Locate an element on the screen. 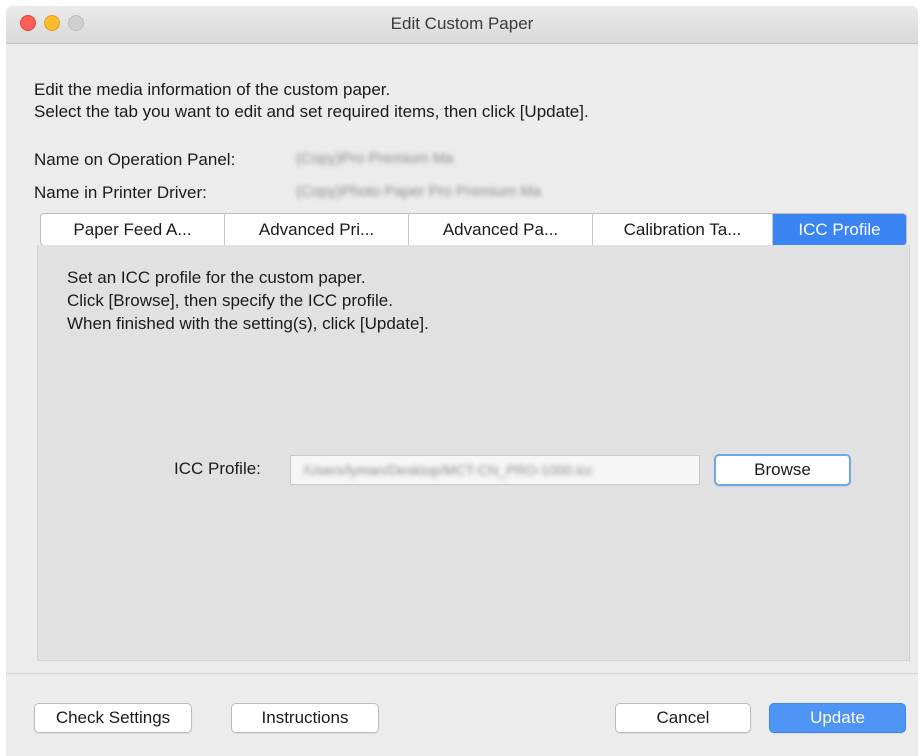 The height and width of the screenshot is (756, 924). printer-driver-name-value: (Copy)Photo Paper Pro Premium Ma is located at coordinates (419, 191).